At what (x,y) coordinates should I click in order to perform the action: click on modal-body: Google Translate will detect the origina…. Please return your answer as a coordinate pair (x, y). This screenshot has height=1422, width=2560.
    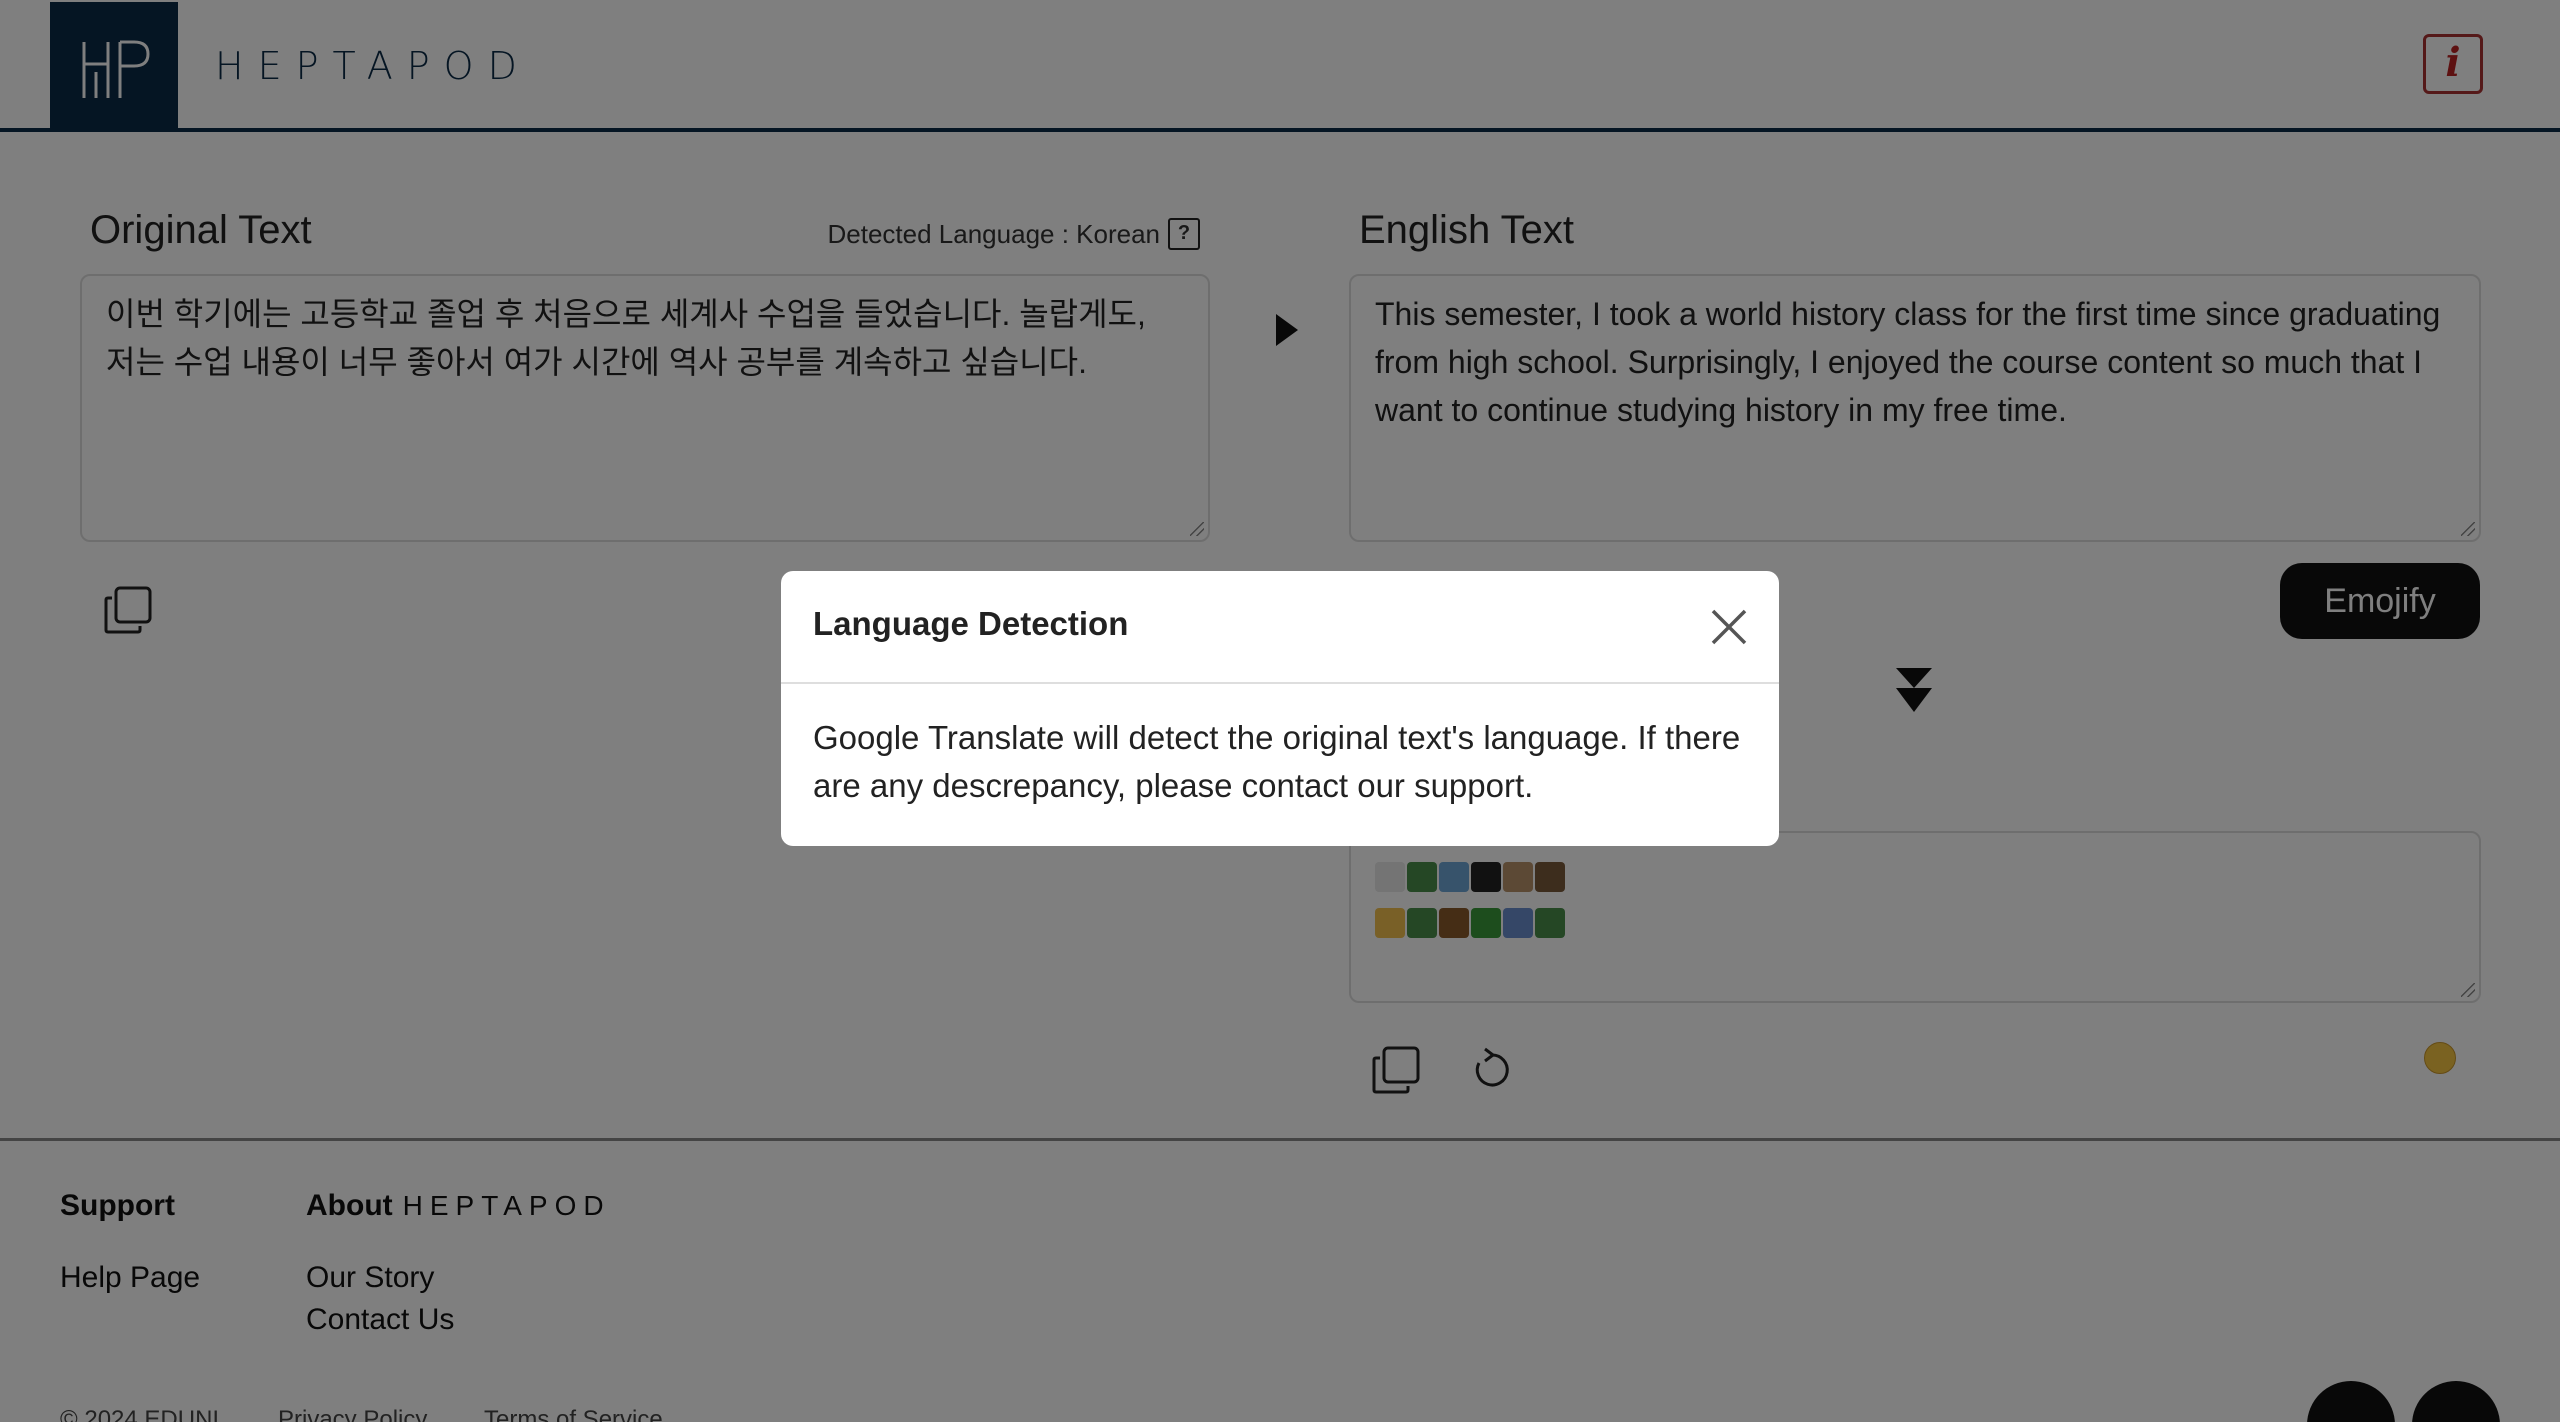
    Looking at the image, I should click on (1277, 761).